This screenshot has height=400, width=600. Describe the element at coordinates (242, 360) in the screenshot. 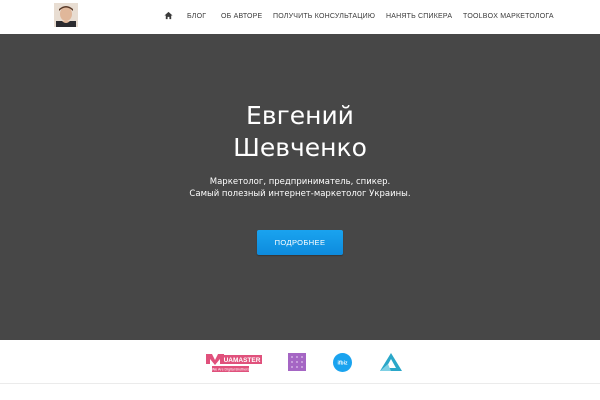

I see `uamaster-logo-text: UAMASTER` at that location.